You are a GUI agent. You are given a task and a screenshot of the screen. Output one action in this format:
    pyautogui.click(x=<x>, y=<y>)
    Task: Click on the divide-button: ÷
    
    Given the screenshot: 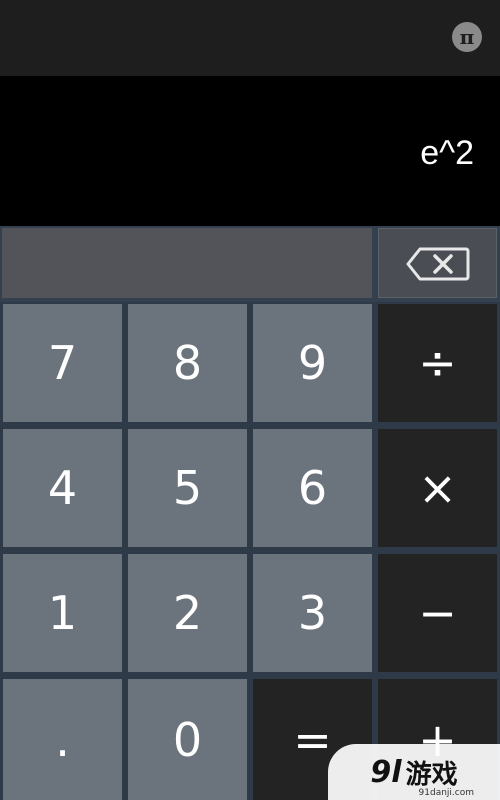 What is the action you would take?
    pyautogui.click(x=437, y=363)
    